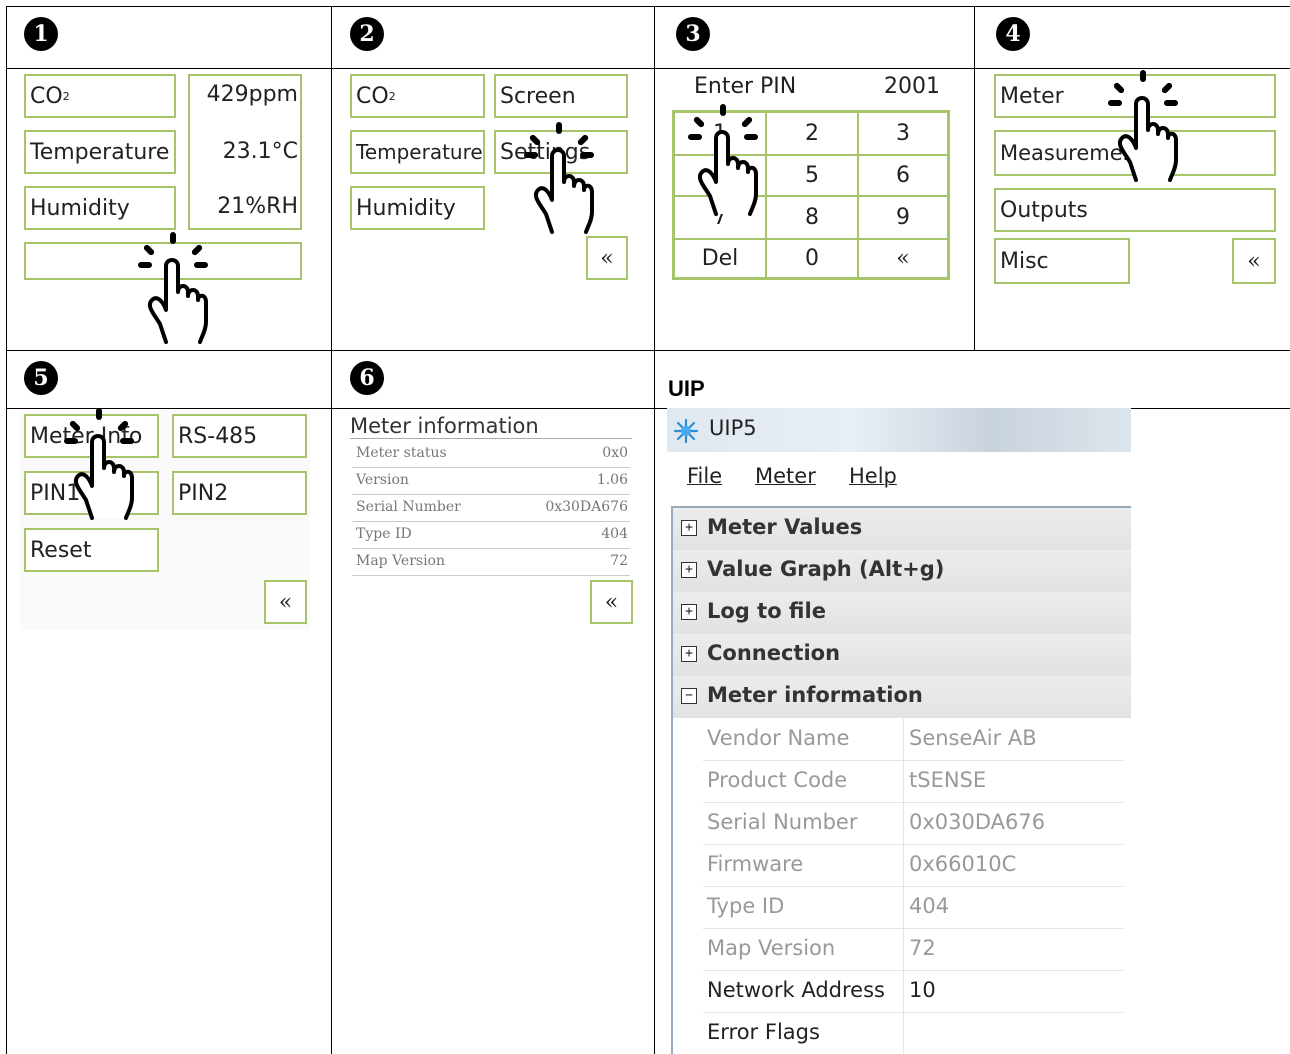 Image resolution: width=1290 pixels, height=1054 pixels. Describe the element at coordinates (257, 206) in the screenshot. I see `humidity-value: 21%RH` at that location.